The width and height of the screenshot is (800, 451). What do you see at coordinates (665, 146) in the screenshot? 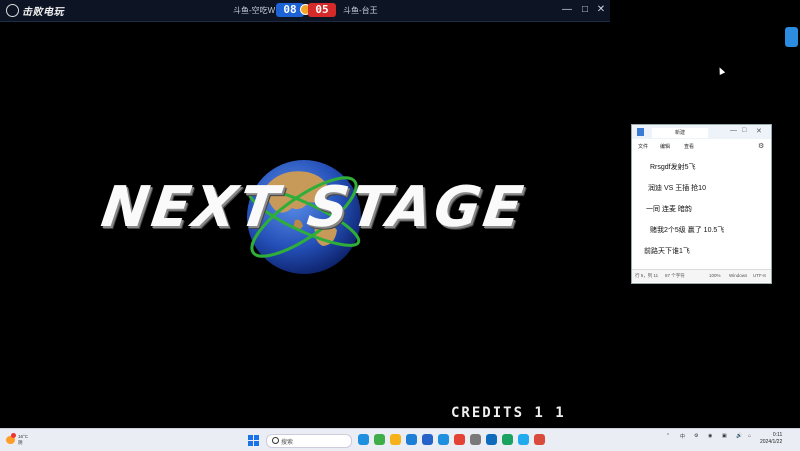
I see `menu-edit: 编辑` at bounding box center [665, 146].